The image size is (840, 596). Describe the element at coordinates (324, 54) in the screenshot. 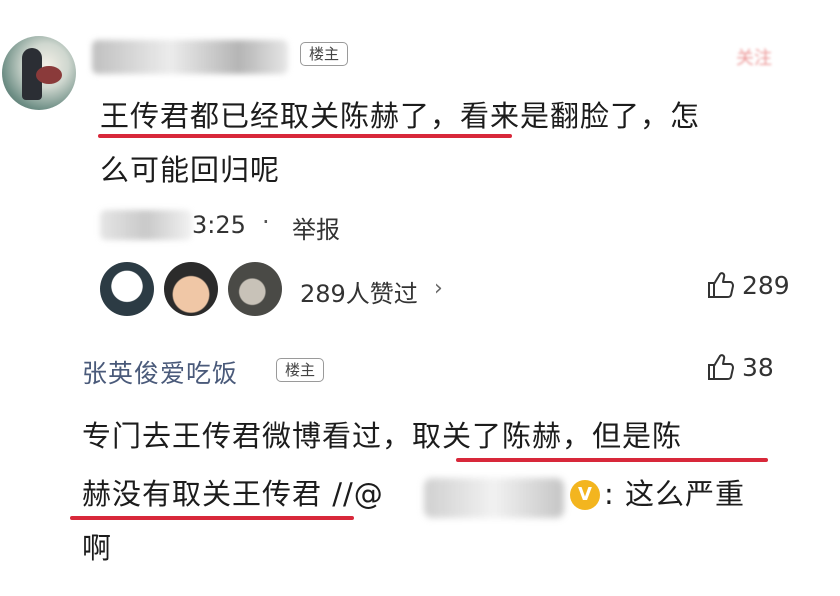

I see `owner-badge: 楼主` at that location.